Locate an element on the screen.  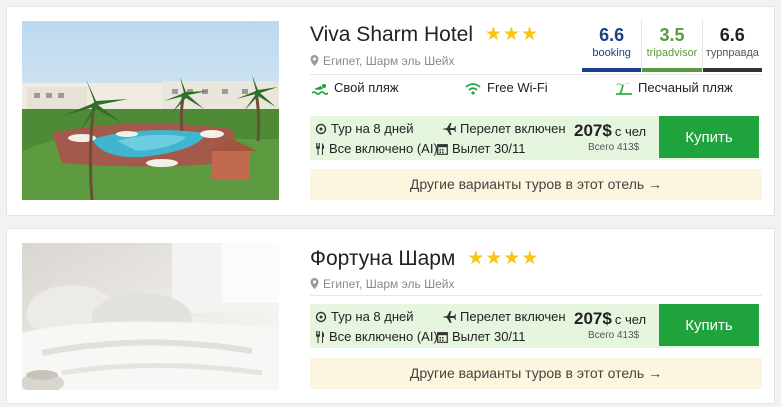
amenity-label: Свой пляж is located at coordinates (366, 87).